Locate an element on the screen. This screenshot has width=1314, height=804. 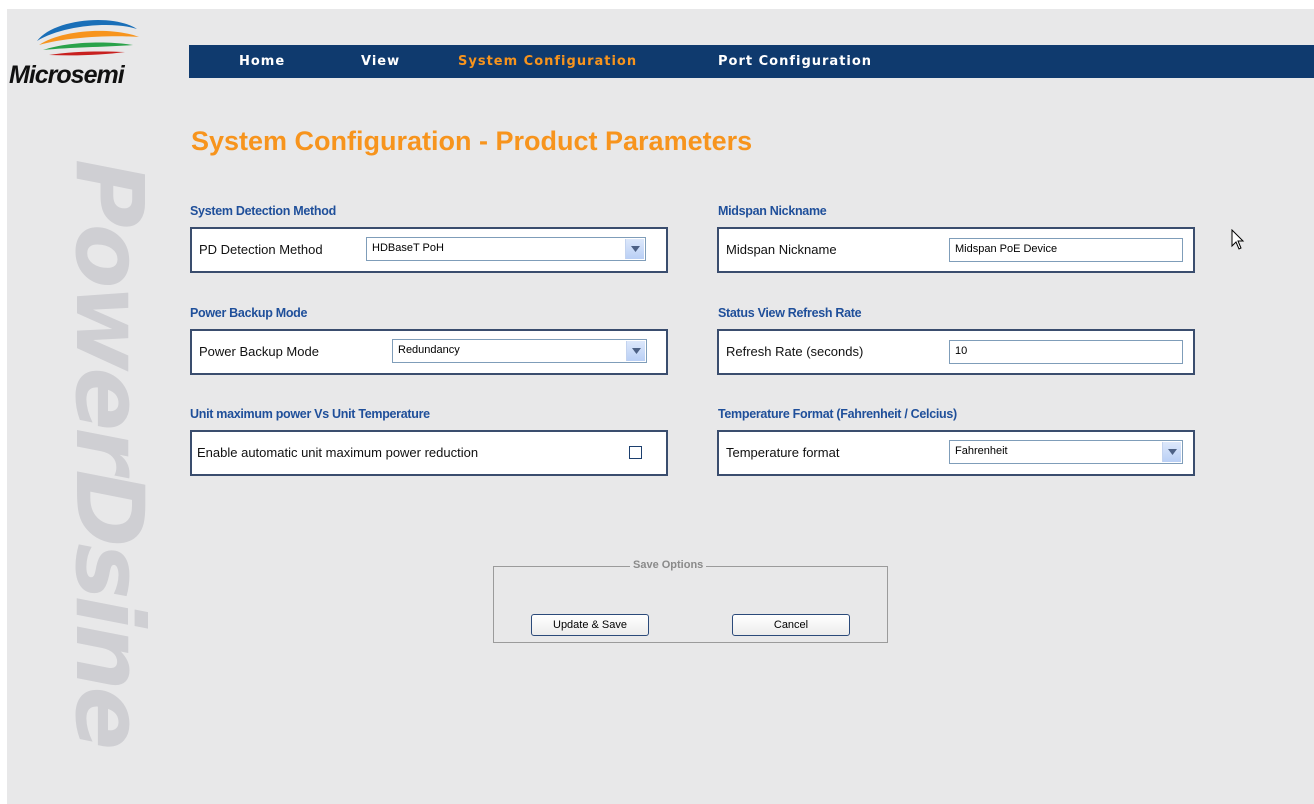
nickname-panel: Midspan Nickname Midspan PoE Device is located at coordinates (956, 250).